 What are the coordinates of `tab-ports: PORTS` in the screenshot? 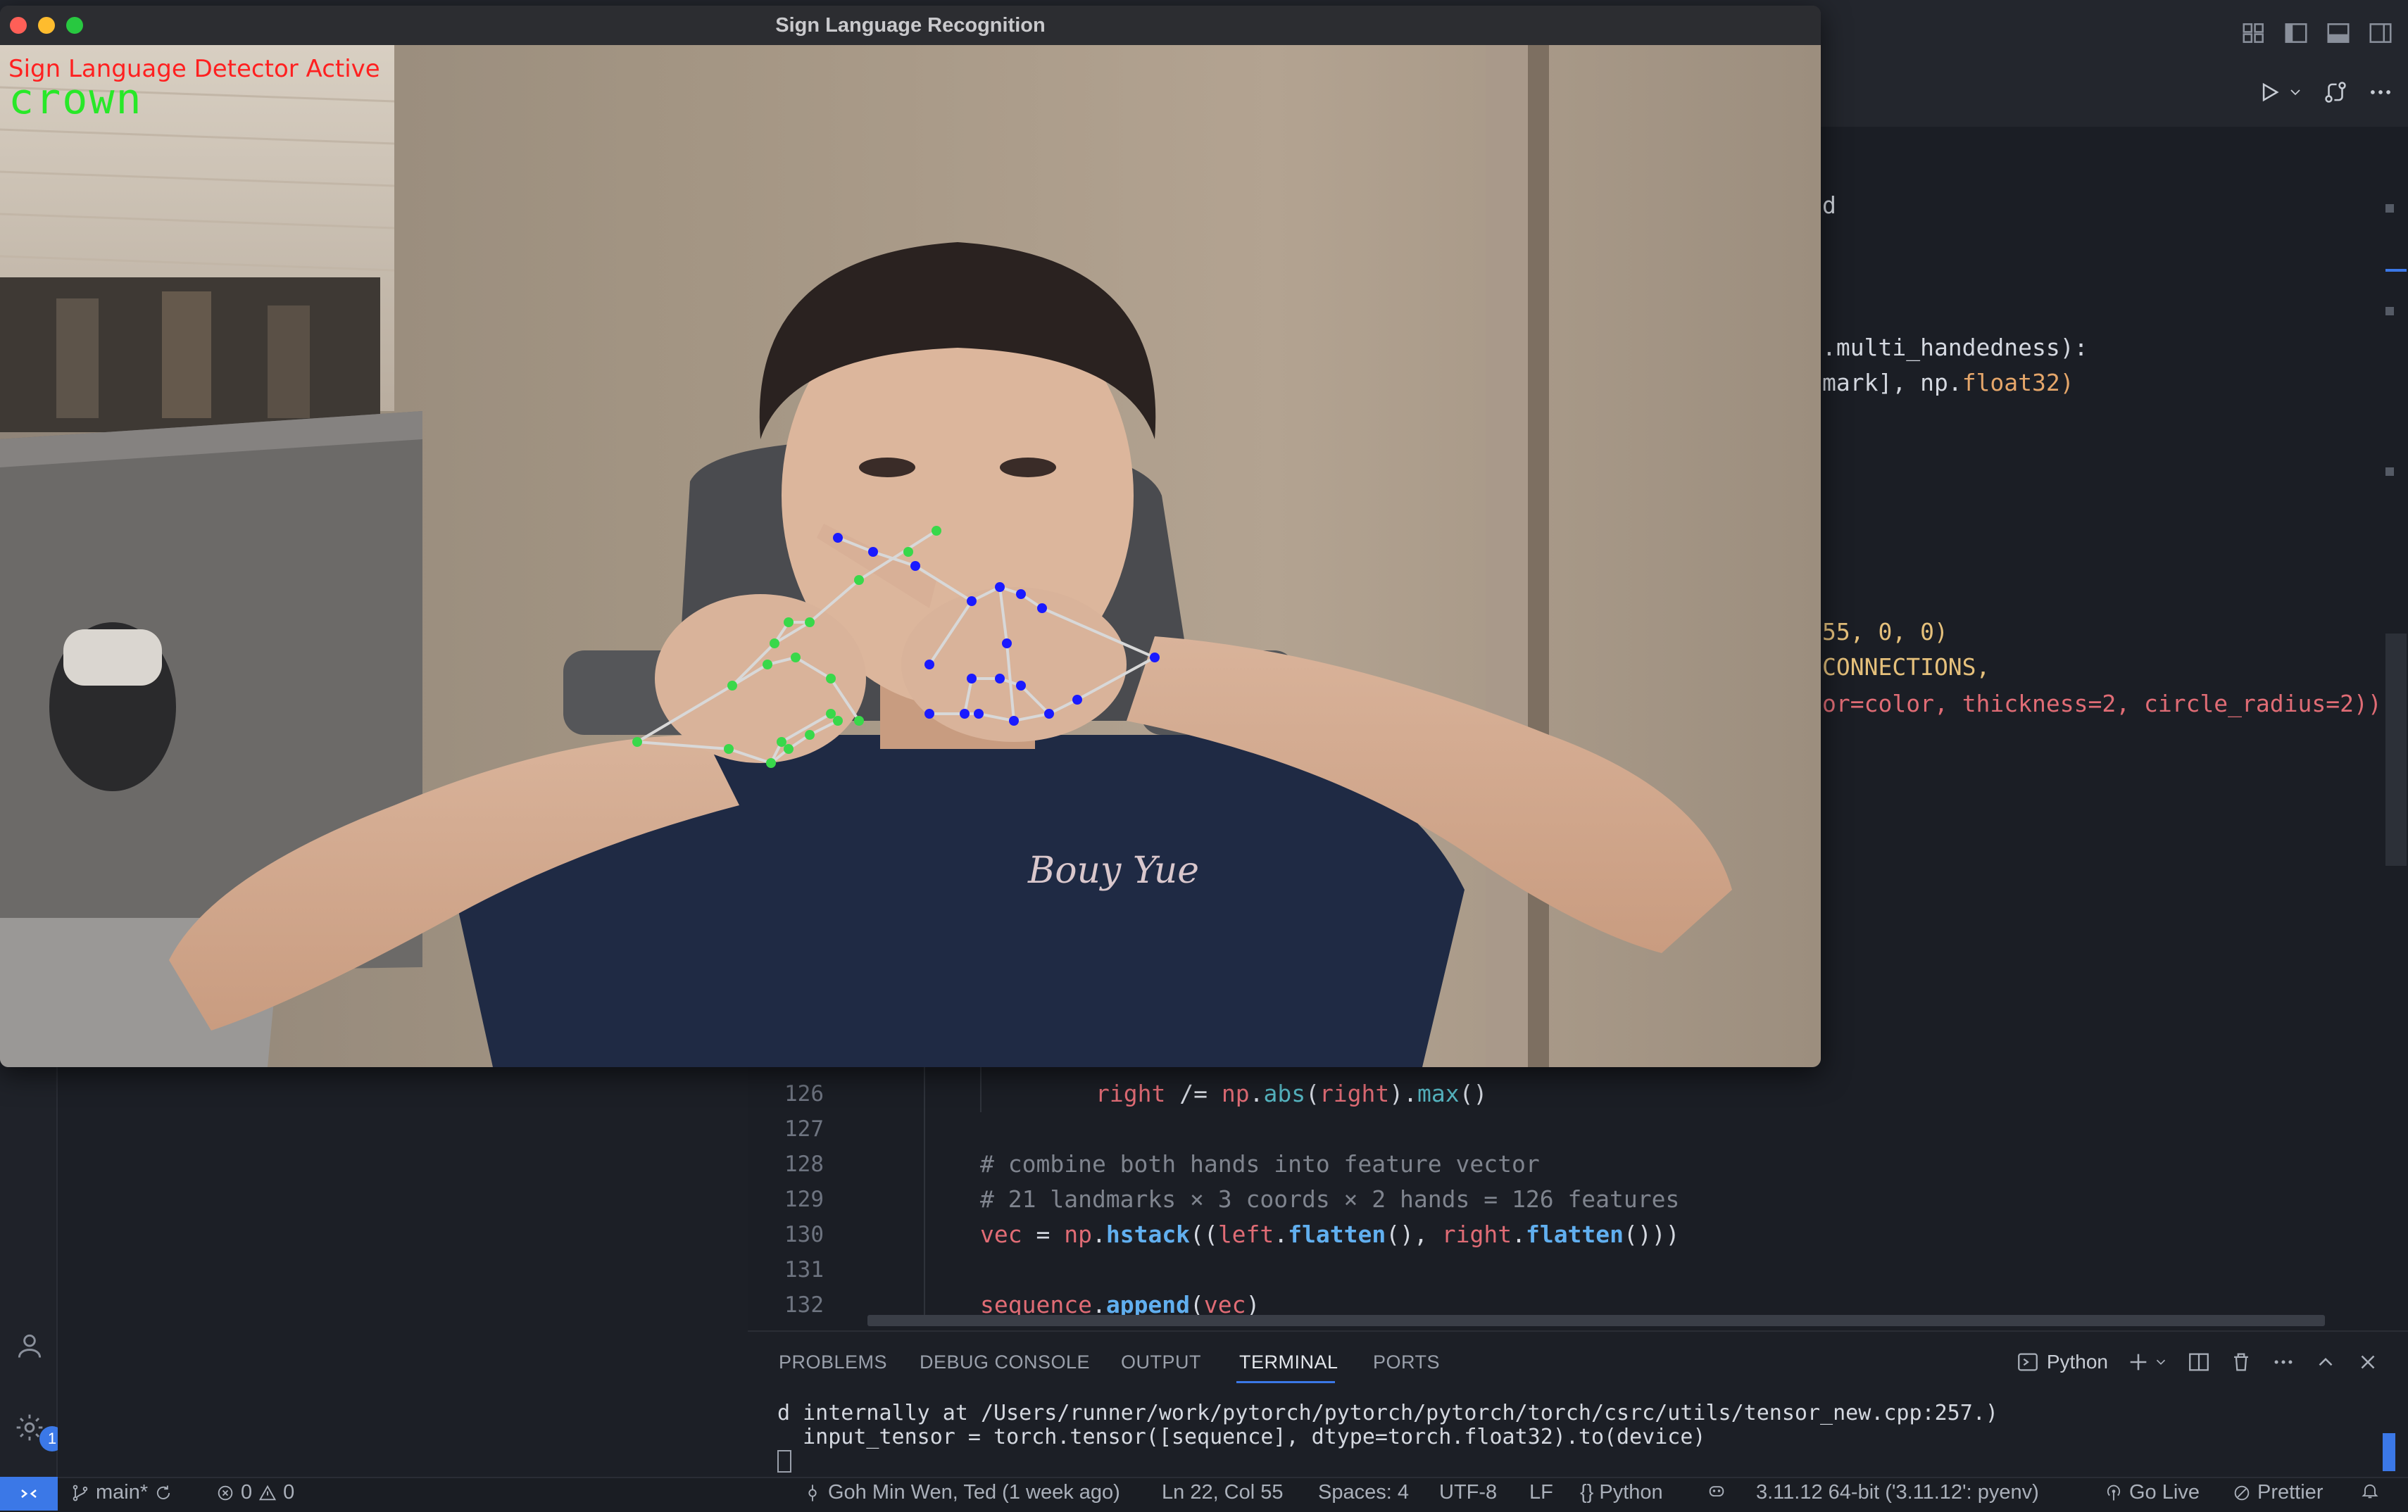 It's located at (1406, 1363).